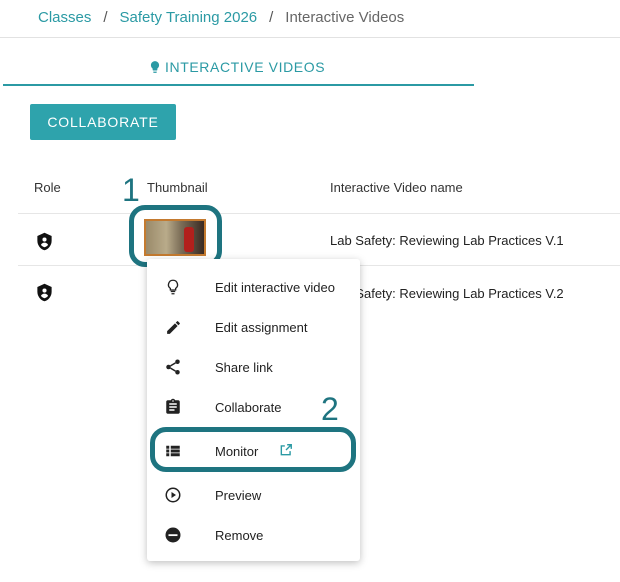 This screenshot has width=620, height=582. Describe the element at coordinates (245, 67) in the screenshot. I see `tab-label: INTERACTIVE VIDEOS` at that location.